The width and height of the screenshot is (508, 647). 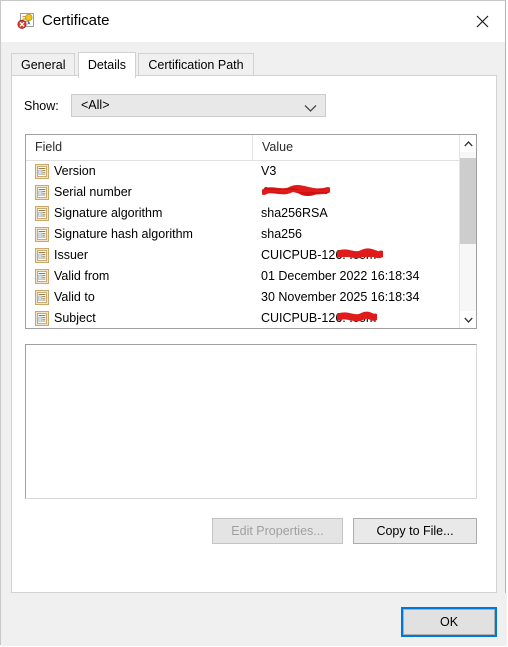 What do you see at coordinates (93, 192) in the screenshot?
I see `field-name: Serial number` at bounding box center [93, 192].